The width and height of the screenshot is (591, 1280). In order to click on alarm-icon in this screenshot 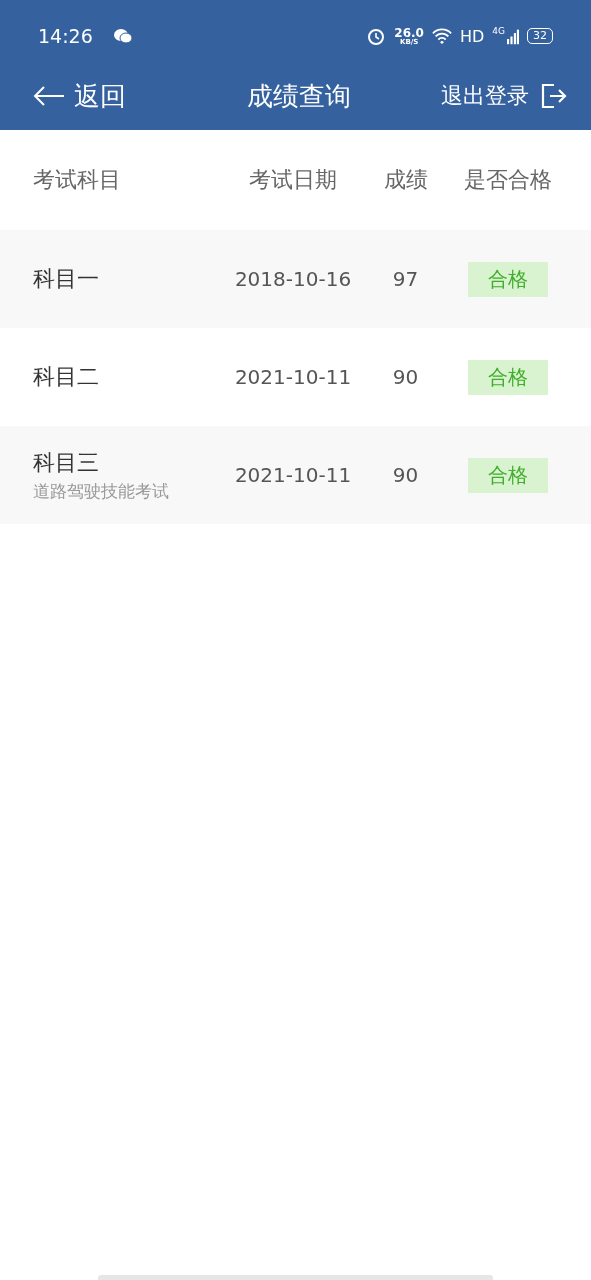, I will do `click(376, 36)`.